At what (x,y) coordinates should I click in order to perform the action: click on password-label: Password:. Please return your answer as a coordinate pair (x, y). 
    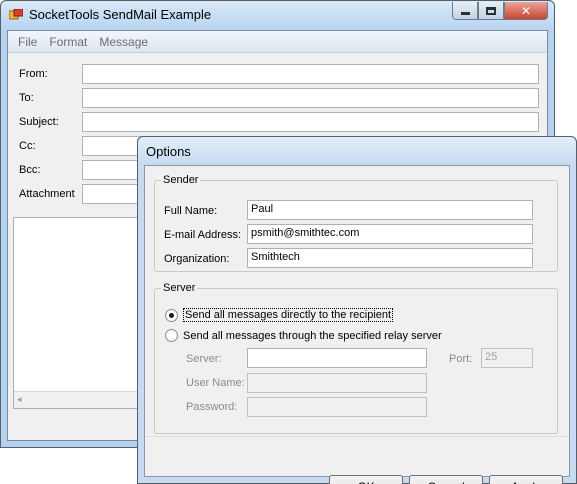
    Looking at the image, I should click on (212, 407).